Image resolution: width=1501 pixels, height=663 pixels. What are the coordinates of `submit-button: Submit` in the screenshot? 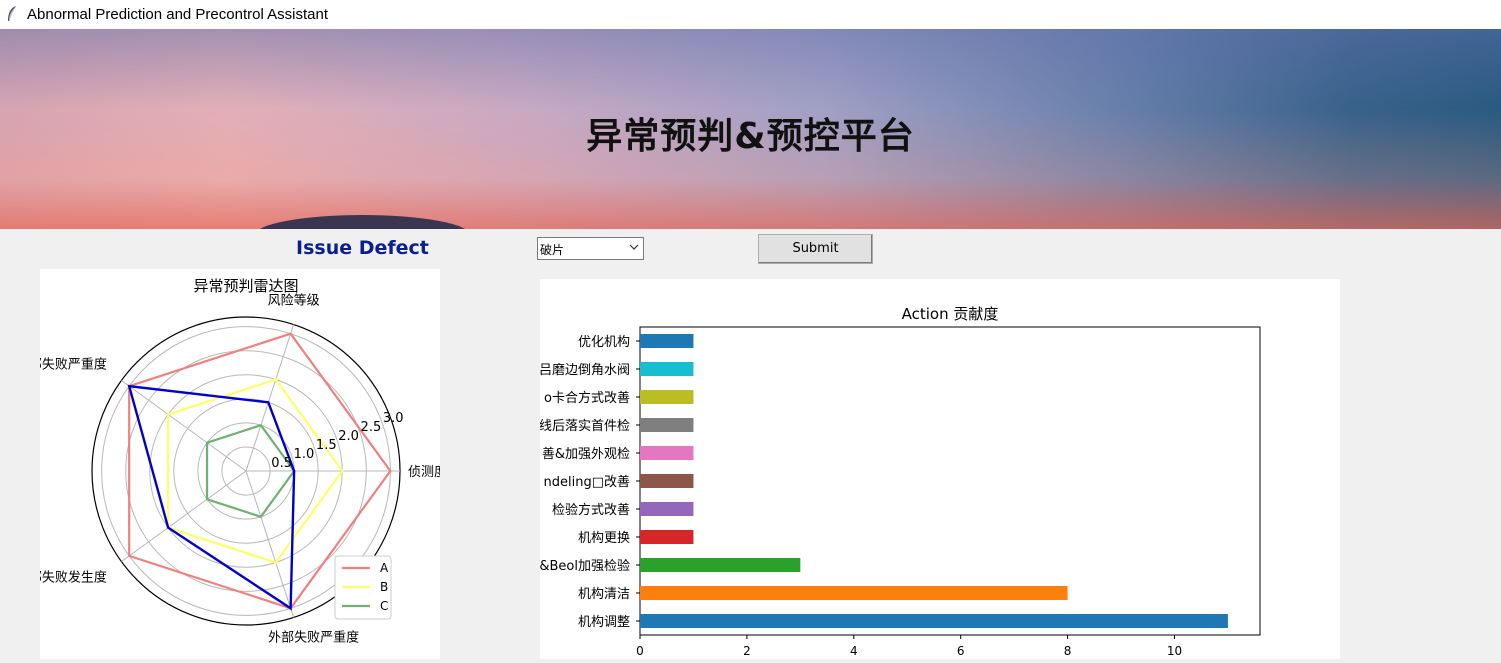 It's located at (815, 249).